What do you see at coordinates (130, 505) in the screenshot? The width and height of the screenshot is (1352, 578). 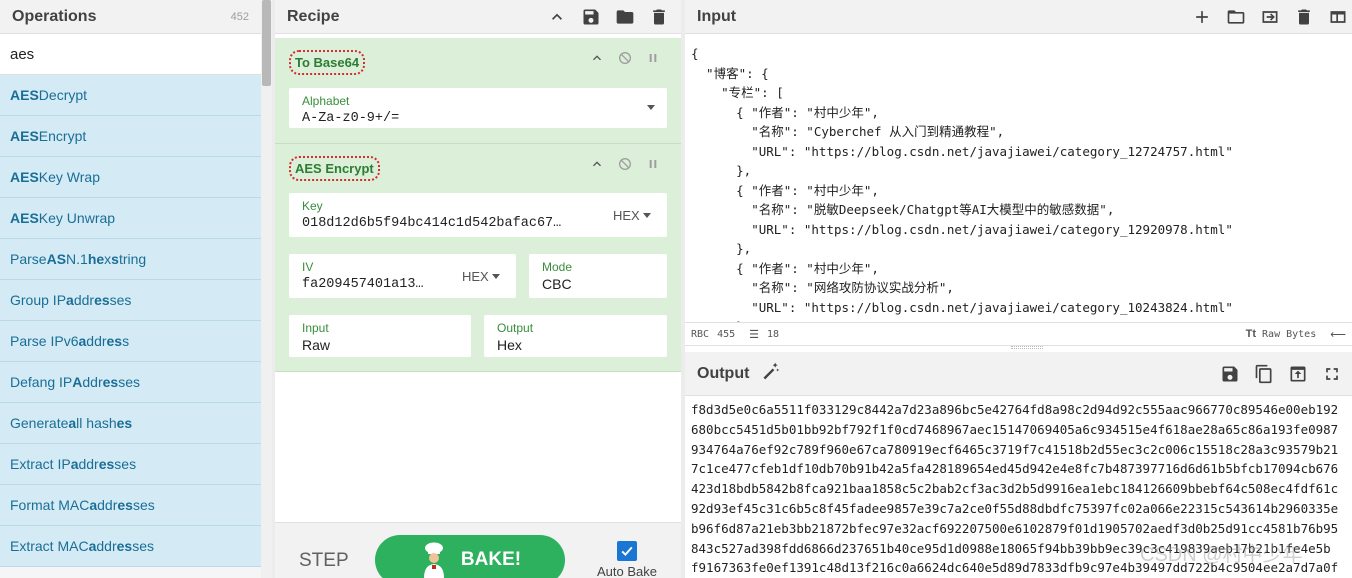 I see `operation-item: Format MAC a ddr es ses` at bounding box center [130, 505].